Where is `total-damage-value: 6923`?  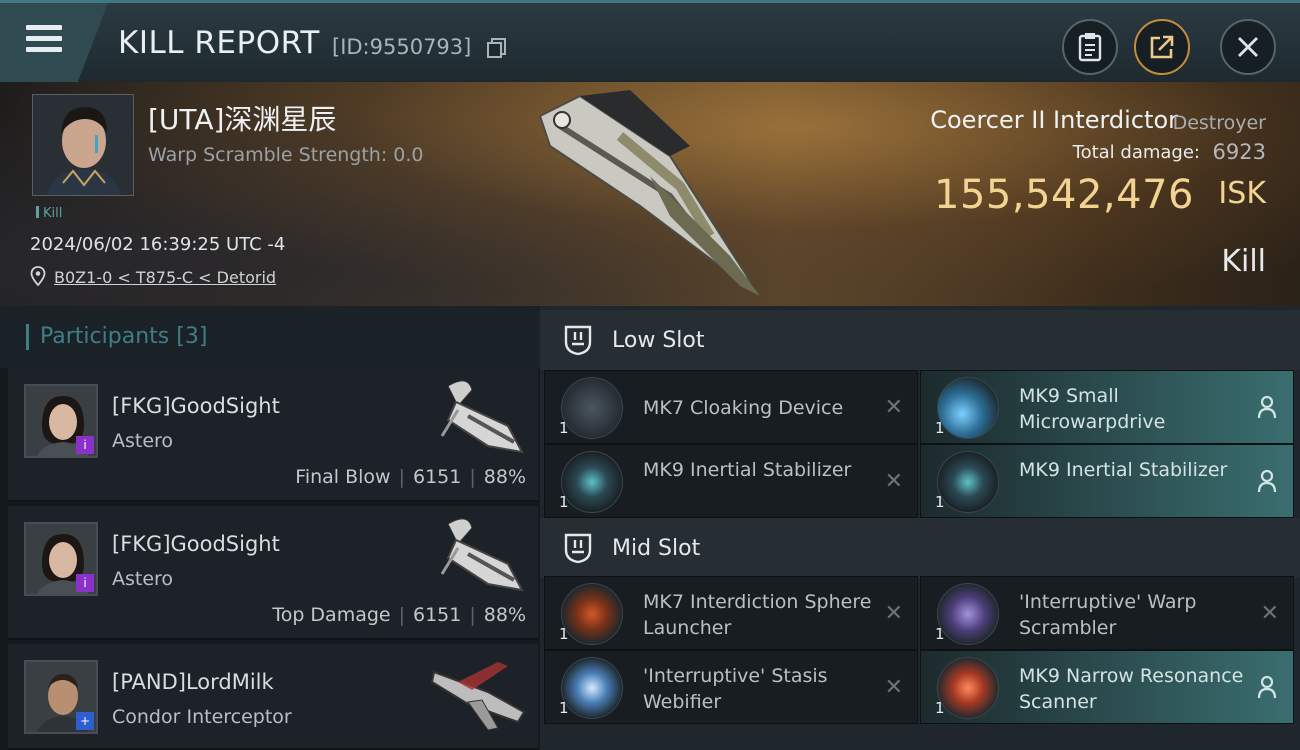 total-damage-value: 6923 is located at coordinates (1239, 152).